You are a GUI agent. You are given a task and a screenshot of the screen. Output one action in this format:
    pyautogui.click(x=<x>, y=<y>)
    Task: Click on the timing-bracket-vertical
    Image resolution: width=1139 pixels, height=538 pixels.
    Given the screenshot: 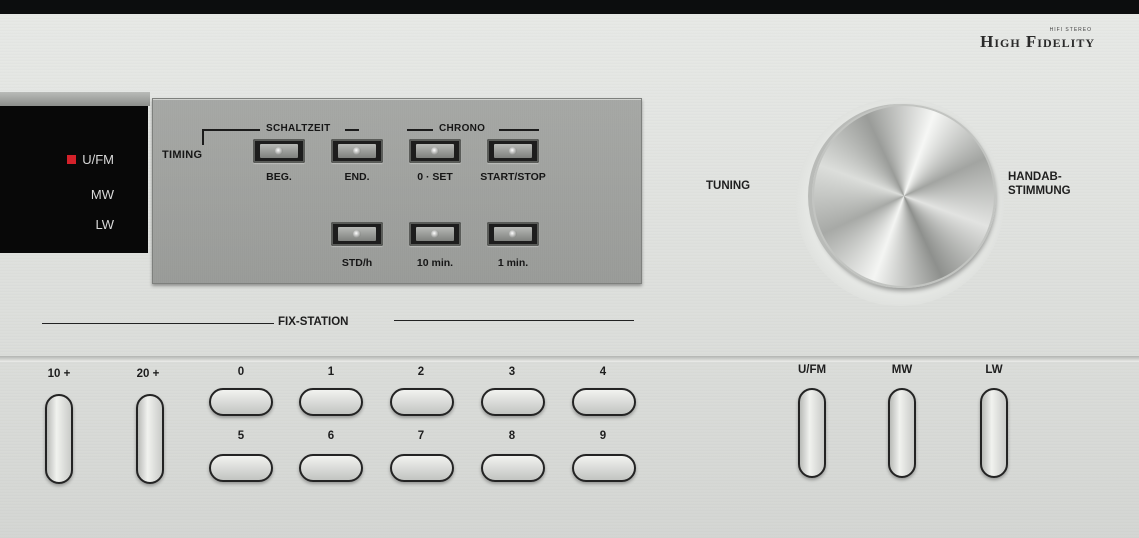 What is the action you would take?
    pyautogui.click(x=203, y=137)
    